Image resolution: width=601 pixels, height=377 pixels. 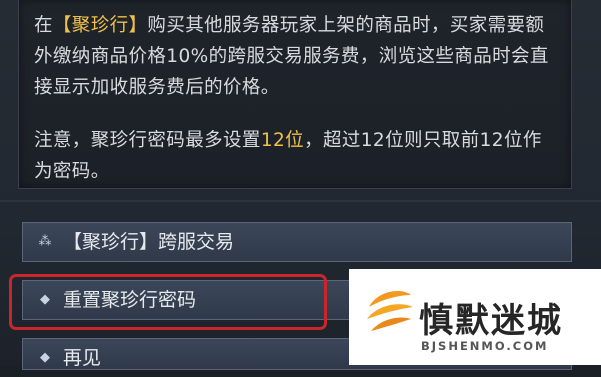 What do you see at coordinates (485, 346) in the screenshot?
I see `watermark-subtitle: BJSHENMO.COM` at bounding box center [485, 346].